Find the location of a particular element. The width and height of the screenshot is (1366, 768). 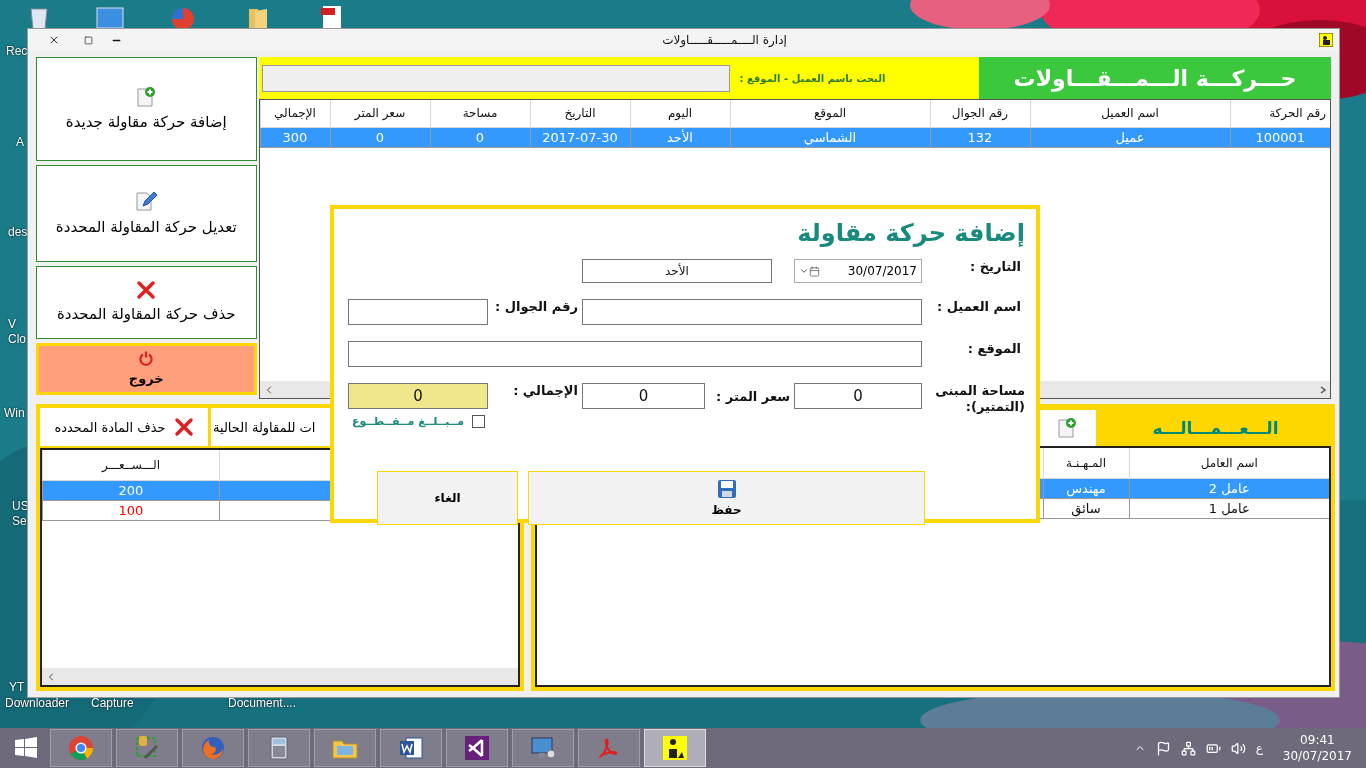

column-header: الإجمالي is located at coordinates (295, 113).